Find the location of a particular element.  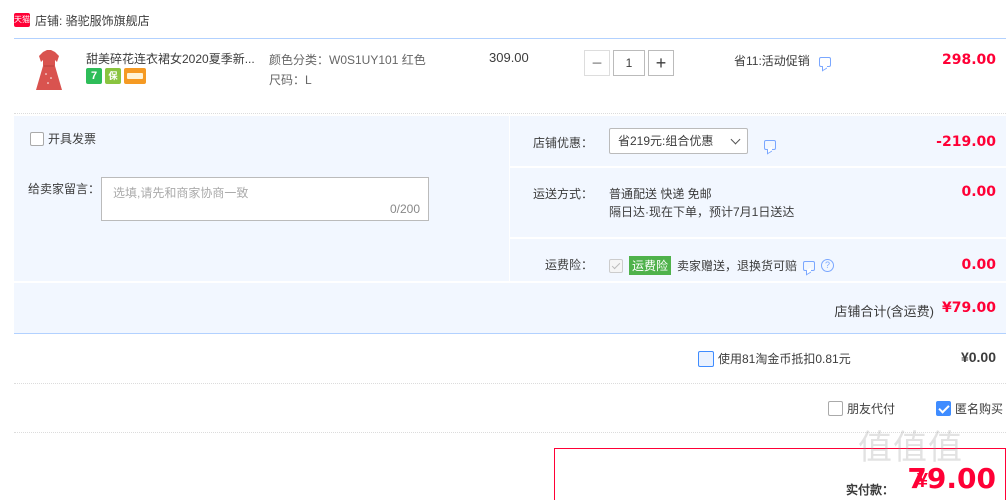

watermark: 值值值 is located at coordinates (910, 448).